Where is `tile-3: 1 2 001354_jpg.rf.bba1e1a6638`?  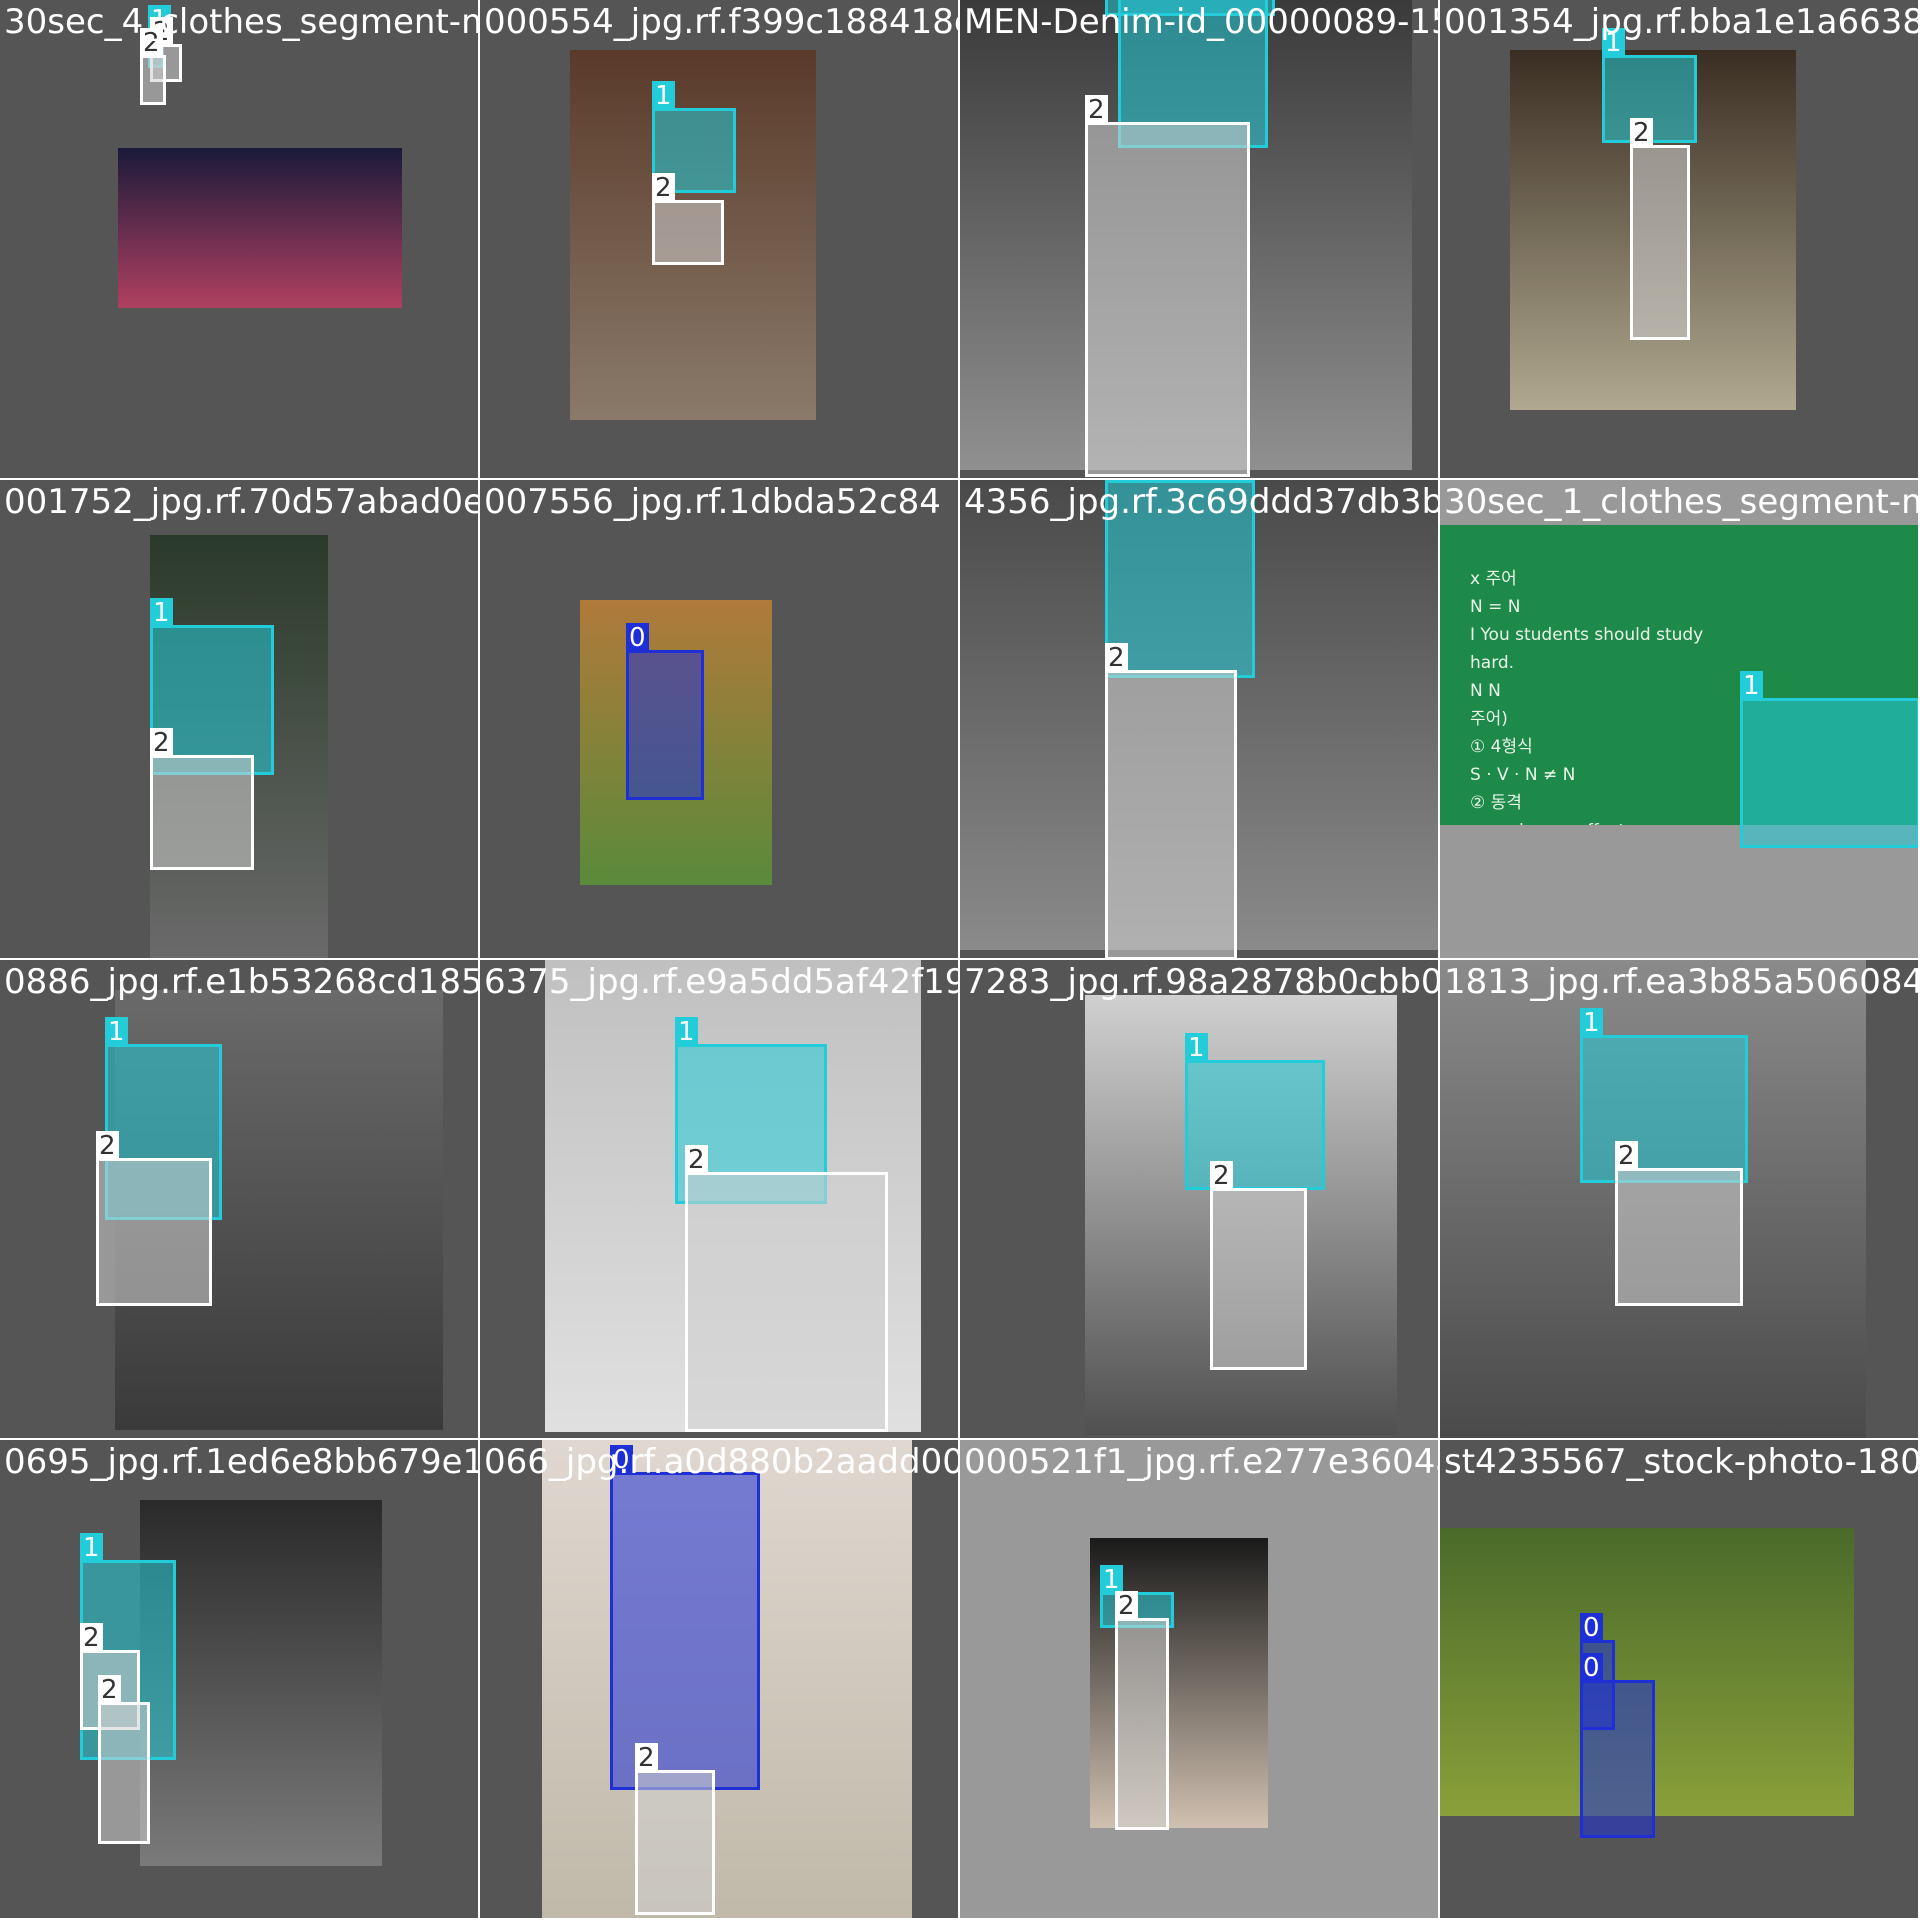 tile-3: 1 2 001354_jpg.rf.bba1e1a6638 is located at coordinates (1680, 240).